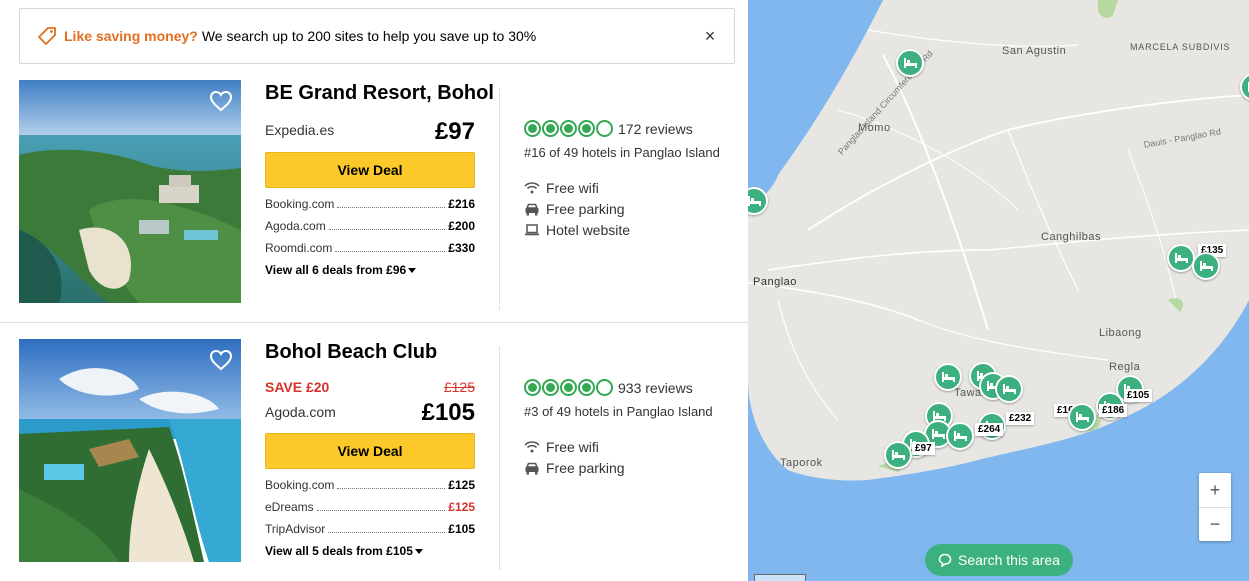 The width and height of the screenshot is (1249, 581). What do you see at coordinates (532, 230) in the screenshot?
I see `laptop-icon` at bounding box center [532, 230].